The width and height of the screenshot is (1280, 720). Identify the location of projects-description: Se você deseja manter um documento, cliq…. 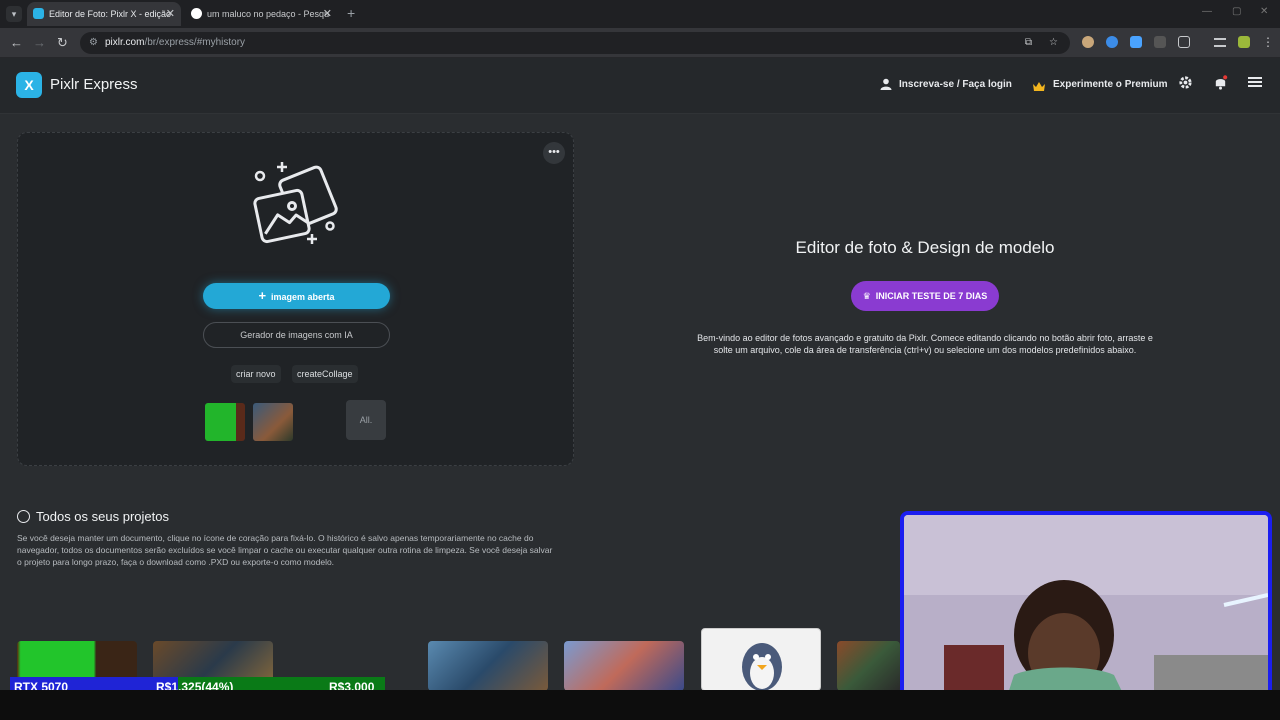
(285, 550).